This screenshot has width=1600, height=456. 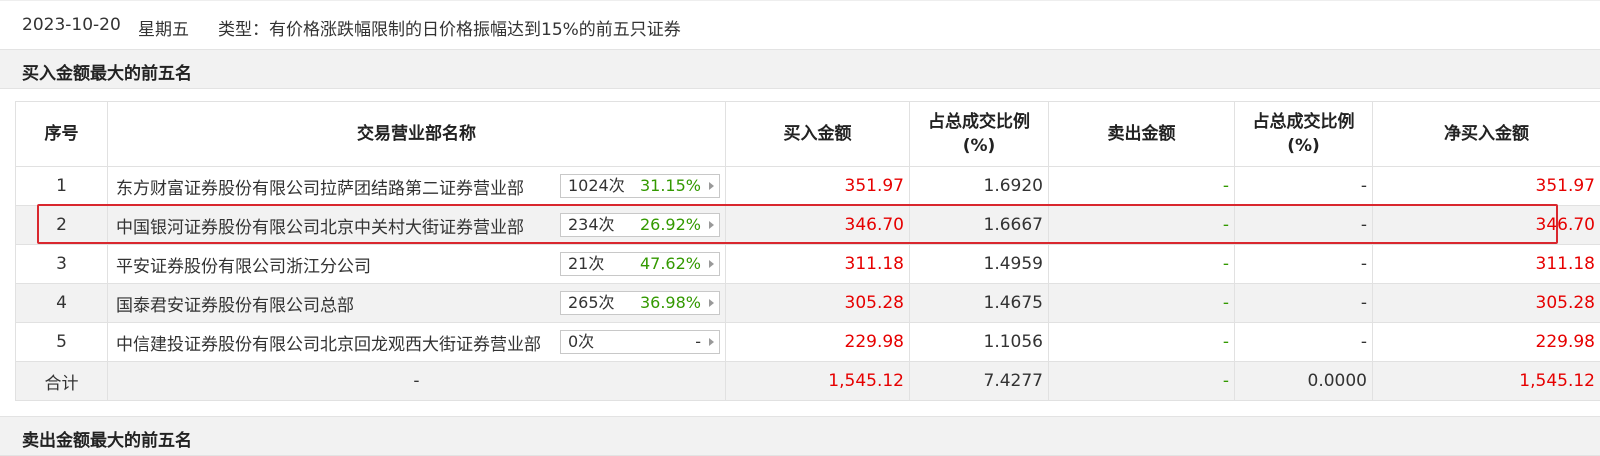 I want to click on count-text: 1024次, so click(x=596, y=186).